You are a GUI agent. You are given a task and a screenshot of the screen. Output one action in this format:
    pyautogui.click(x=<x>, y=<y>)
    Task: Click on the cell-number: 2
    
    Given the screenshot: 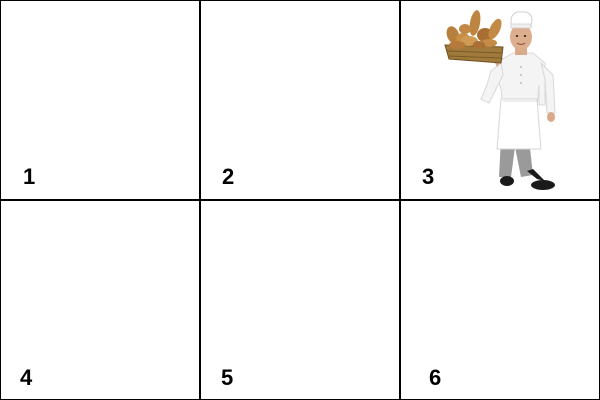 What is the action you would take?
    pyautogui.click(x=228, y=176)
    